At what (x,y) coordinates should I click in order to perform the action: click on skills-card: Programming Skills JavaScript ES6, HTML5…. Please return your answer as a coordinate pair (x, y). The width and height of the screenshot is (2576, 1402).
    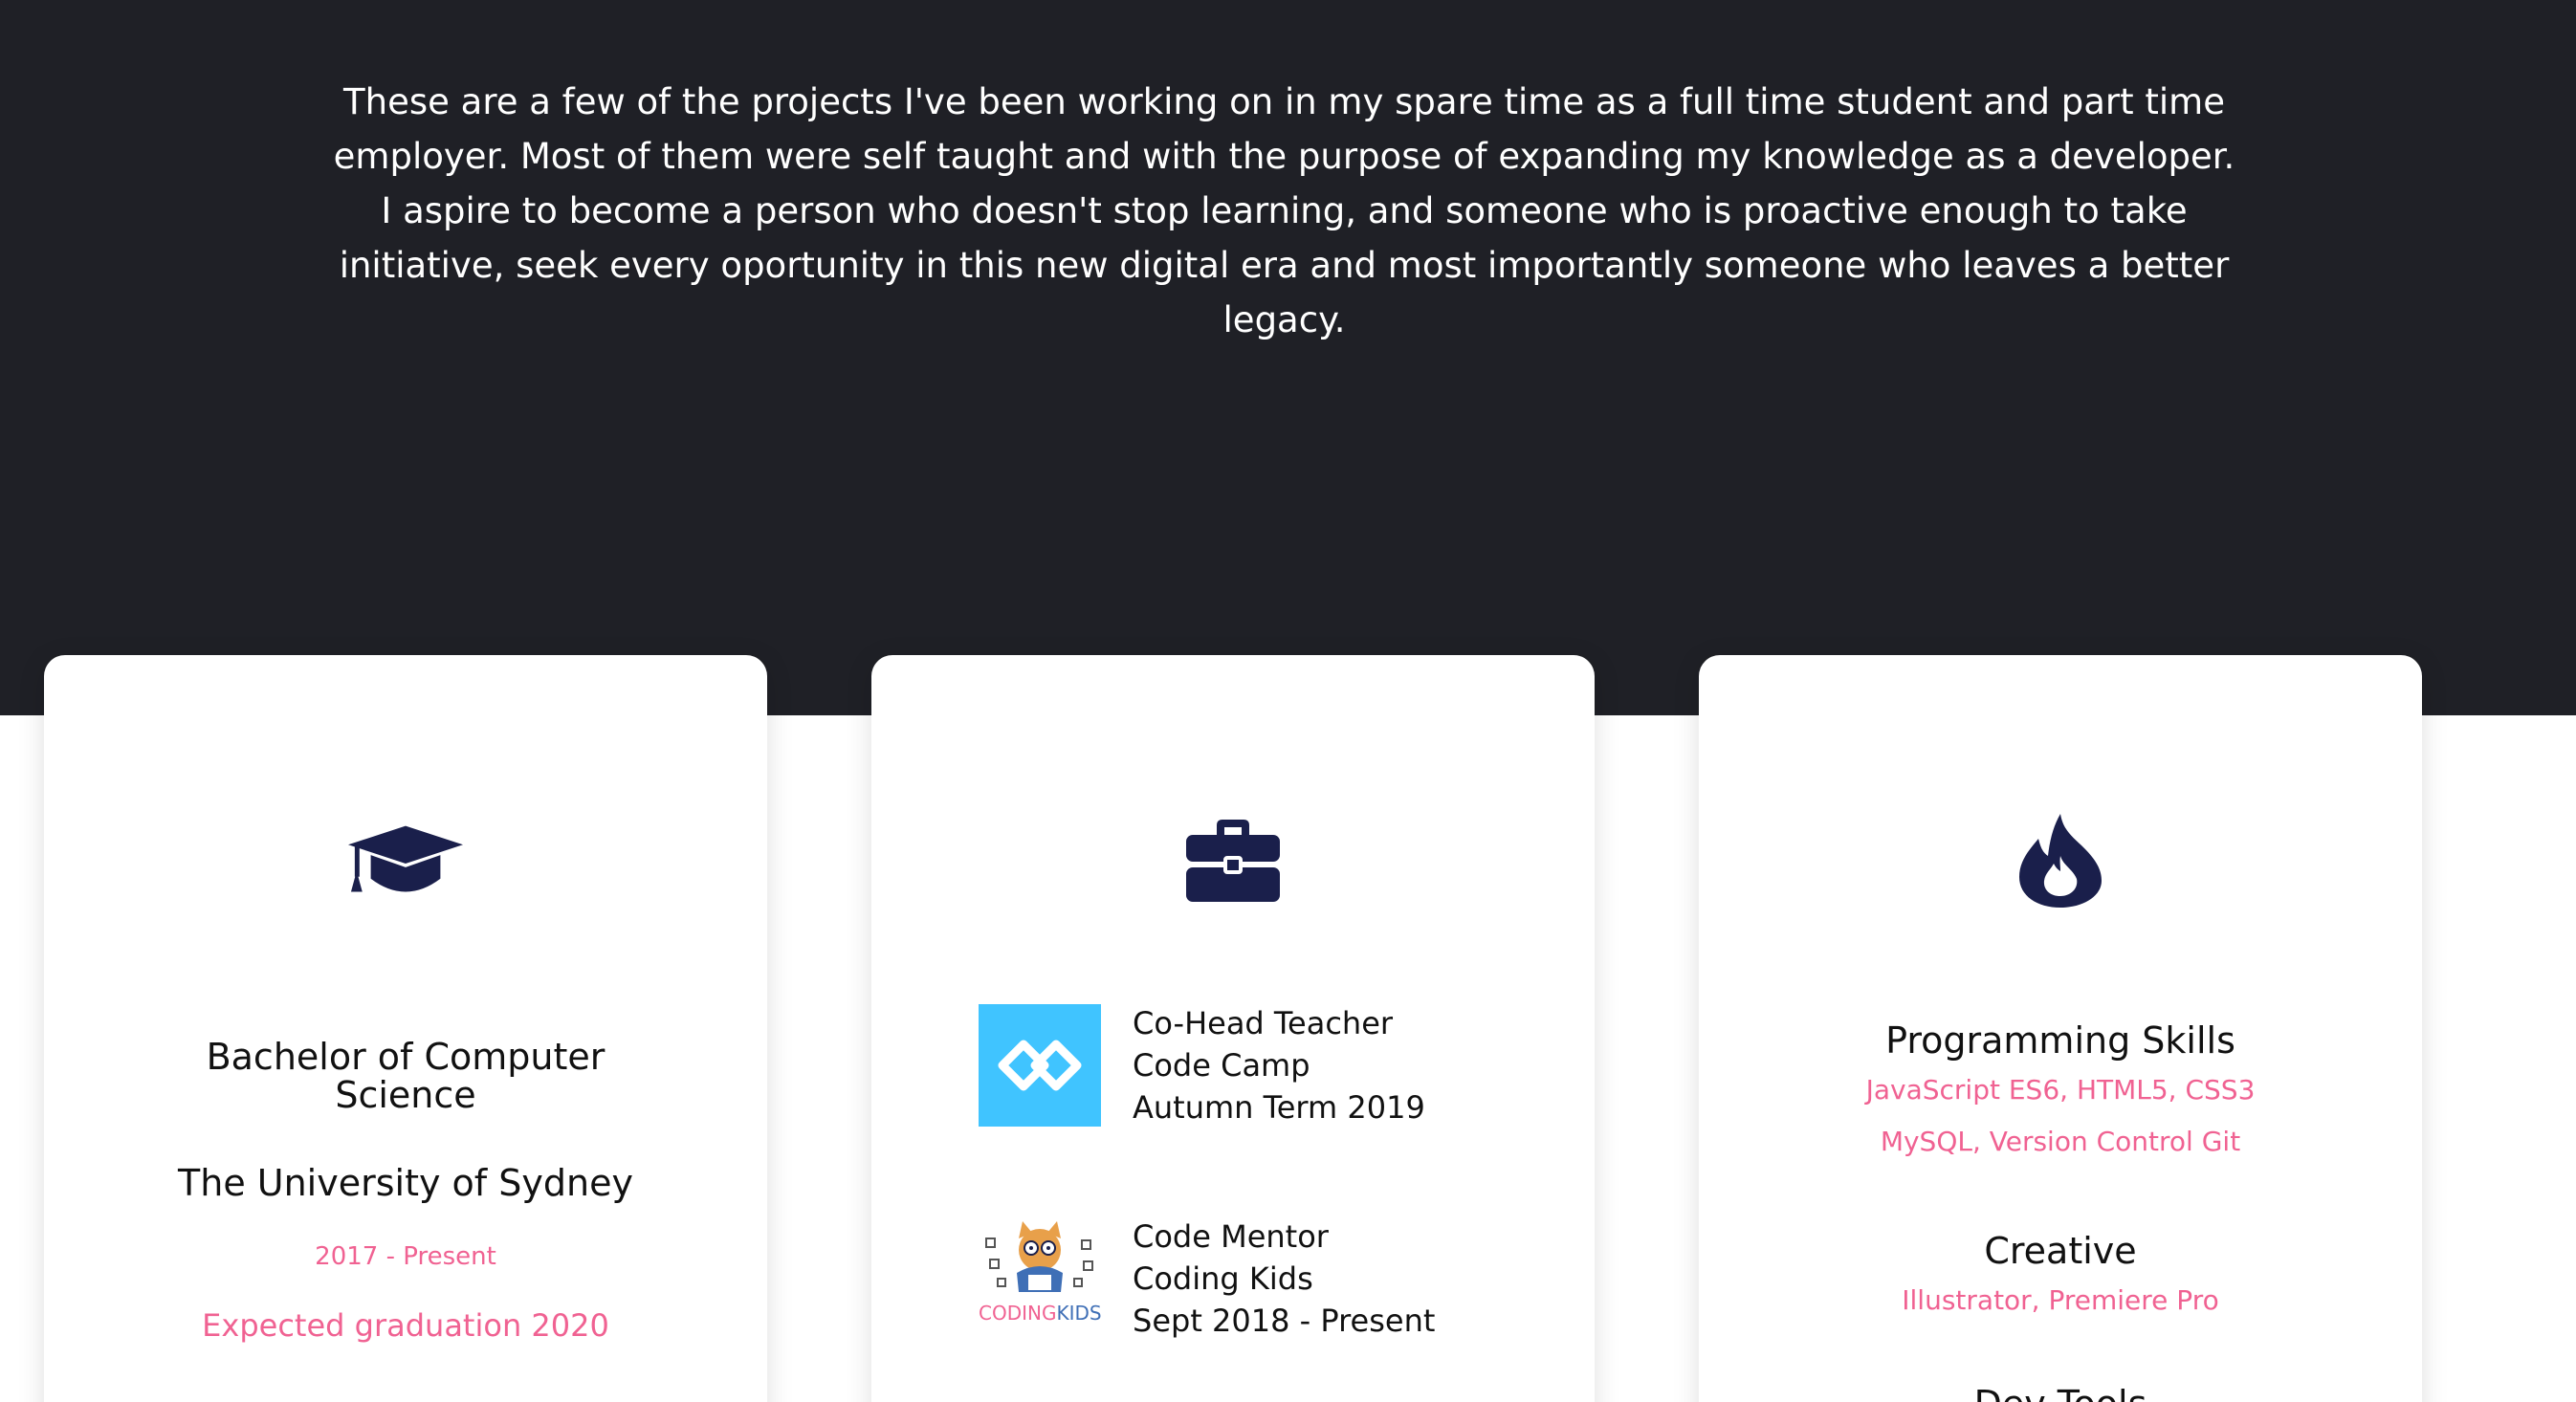
    Looking at the image, I should click on (2060, 1028).